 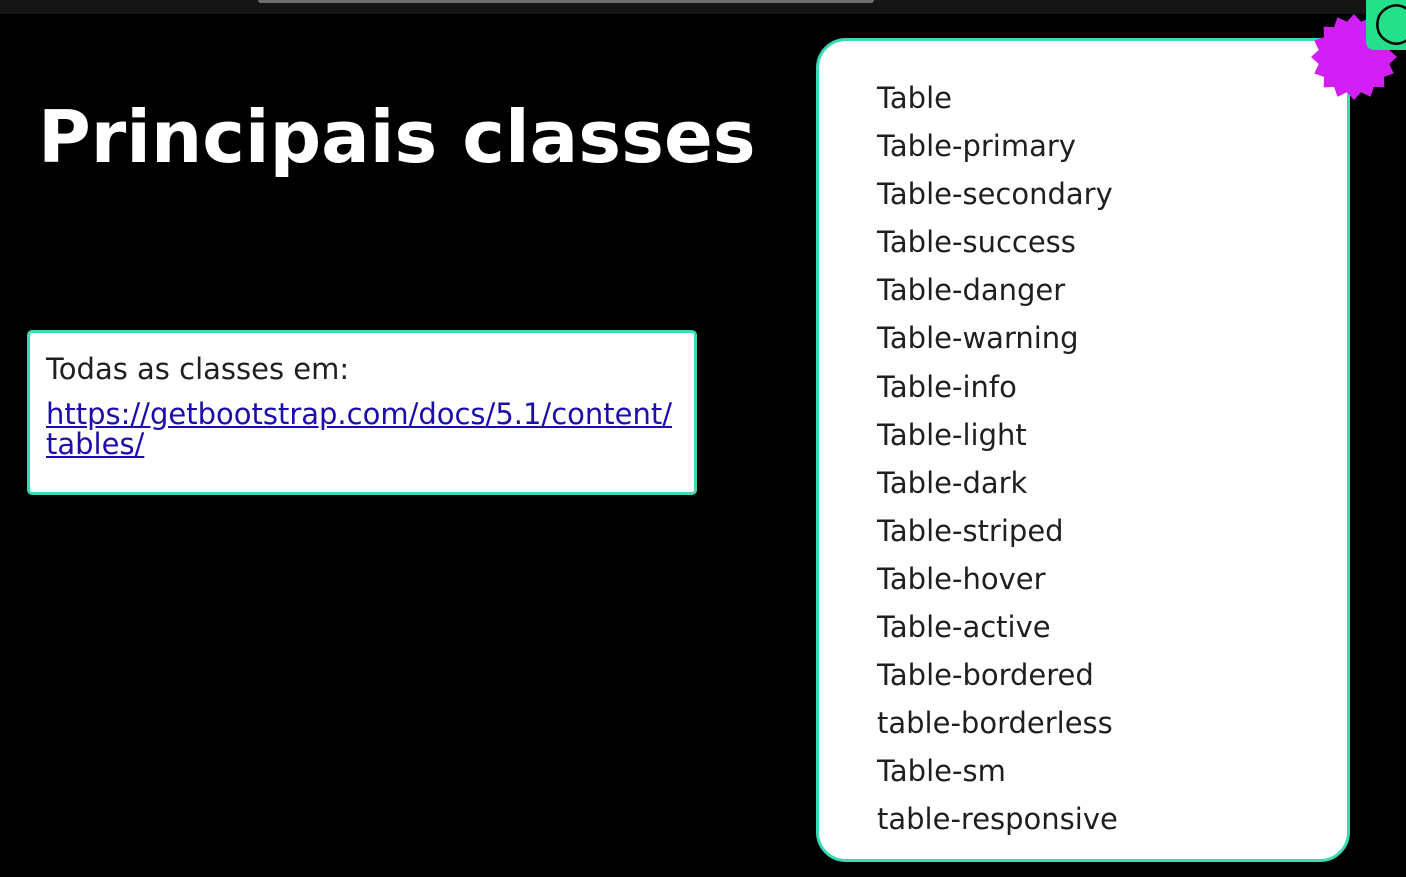 What do you see at coordinates (995, 194) in the screenshot?
I see `class-item: Table-secondary` at bounding box center [995, 194].